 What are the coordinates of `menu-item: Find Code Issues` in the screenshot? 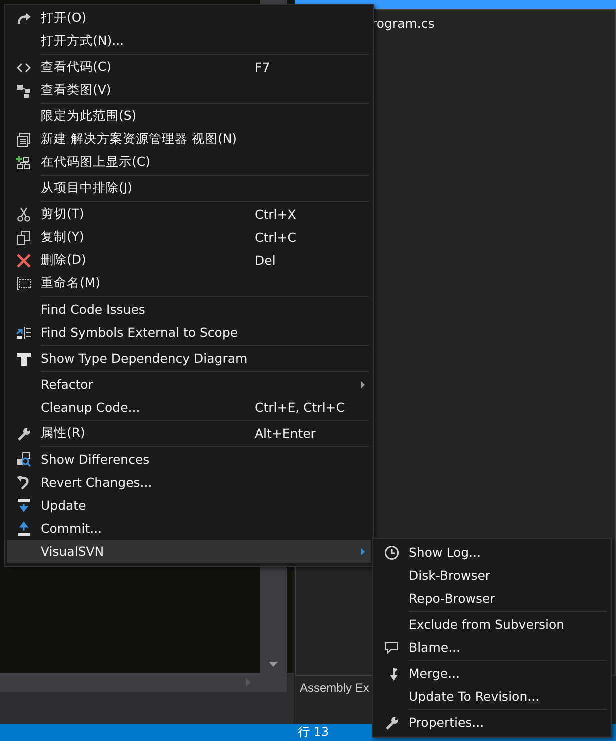 It's located at (189, 309).